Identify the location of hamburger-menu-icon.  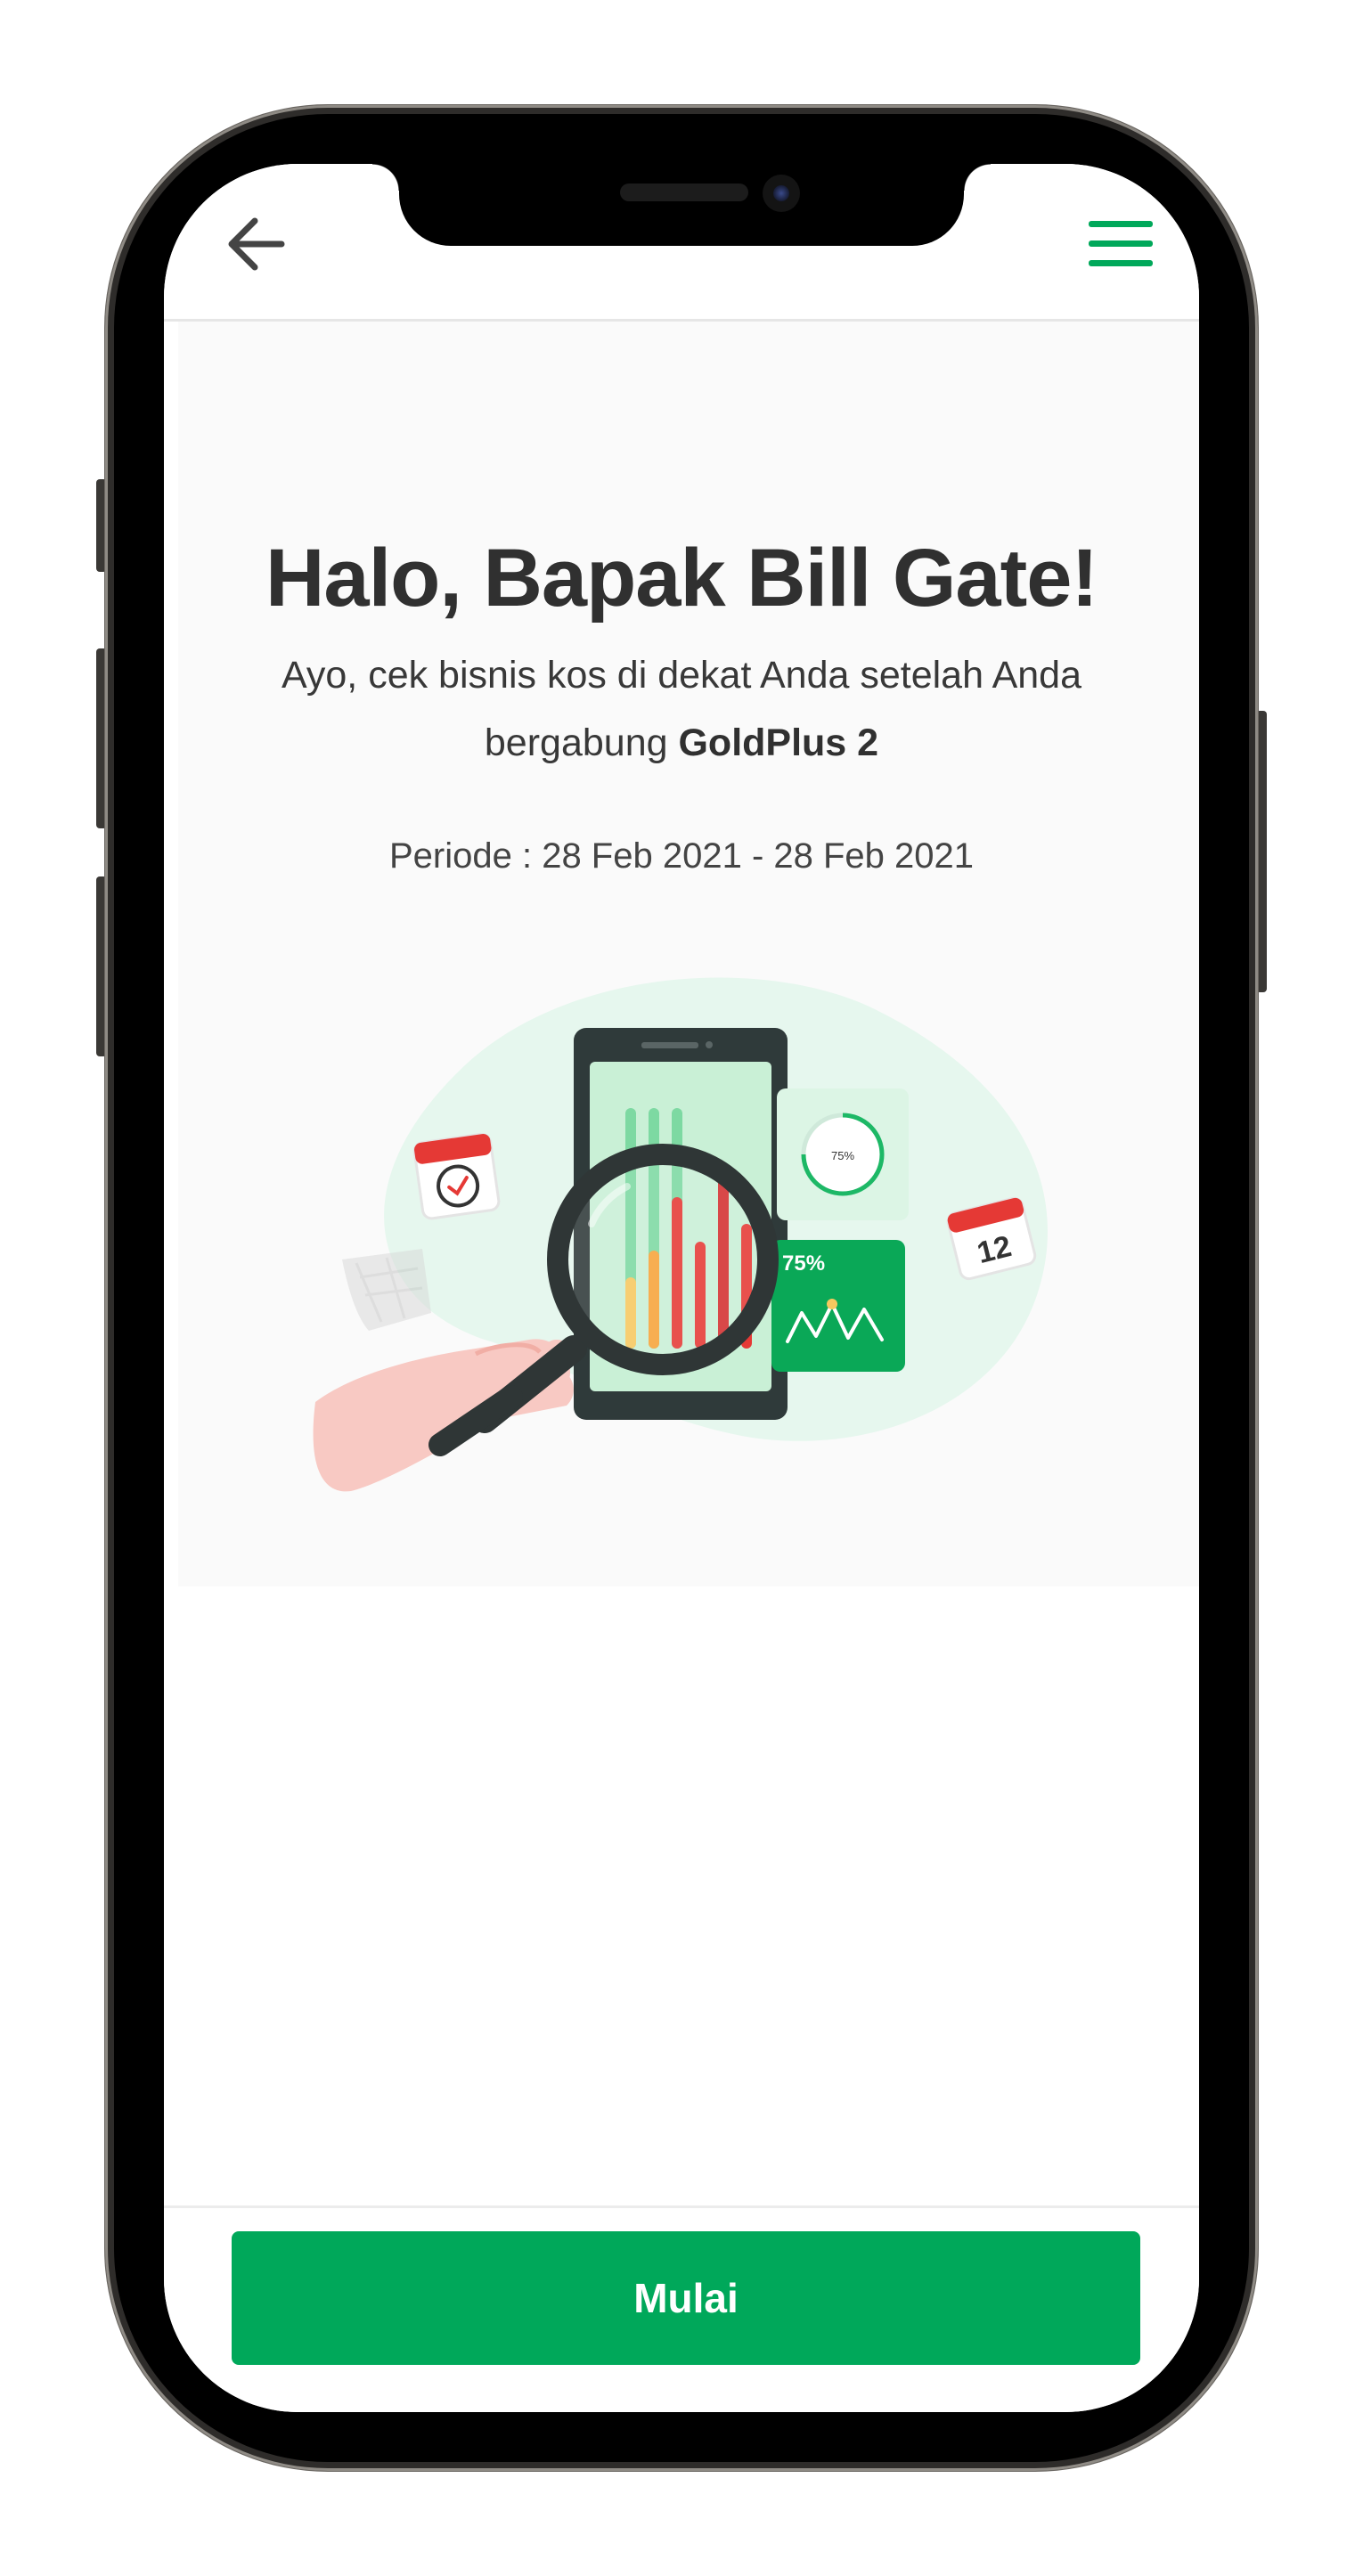
(1121, 244).